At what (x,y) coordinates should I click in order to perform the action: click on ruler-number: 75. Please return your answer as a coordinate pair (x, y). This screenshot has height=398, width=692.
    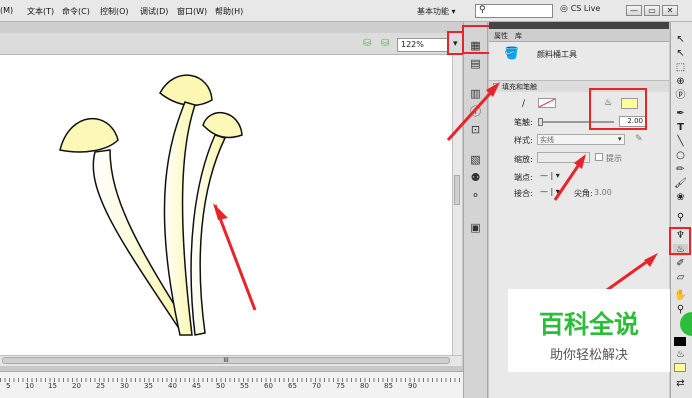
    Looking at the image, I should click on (340, 386).